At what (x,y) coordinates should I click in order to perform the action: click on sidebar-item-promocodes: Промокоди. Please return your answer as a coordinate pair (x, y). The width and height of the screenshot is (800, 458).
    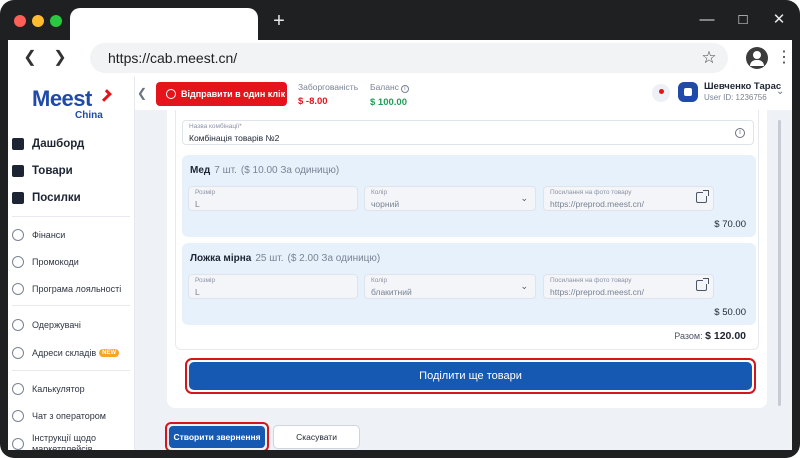
    Looking at the image, I should click on (72, 262).